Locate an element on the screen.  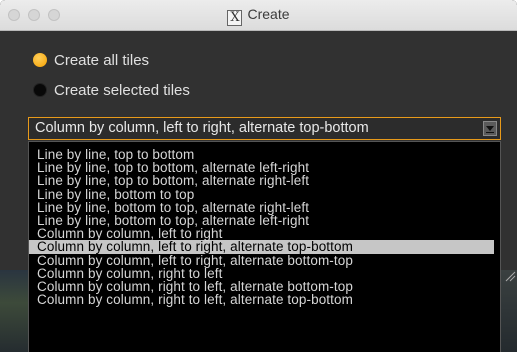
resize-grip-icon is located at coordinates (510, 276).